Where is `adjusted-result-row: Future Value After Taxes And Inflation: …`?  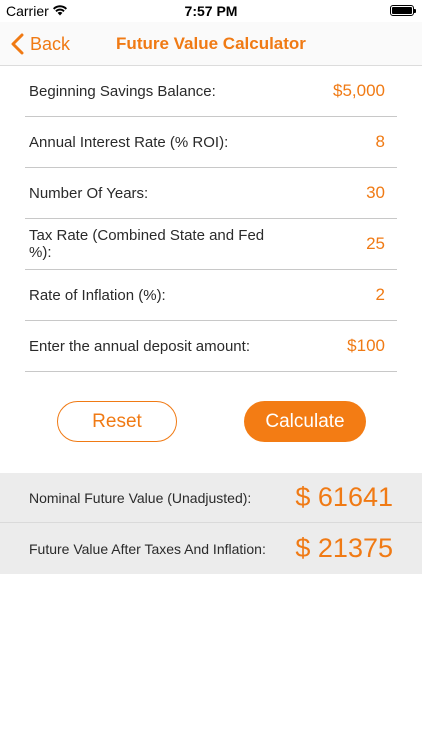 adjusted-result-row: Future Value After Taxes And Inflation: … is located at coordinates (211, 548).